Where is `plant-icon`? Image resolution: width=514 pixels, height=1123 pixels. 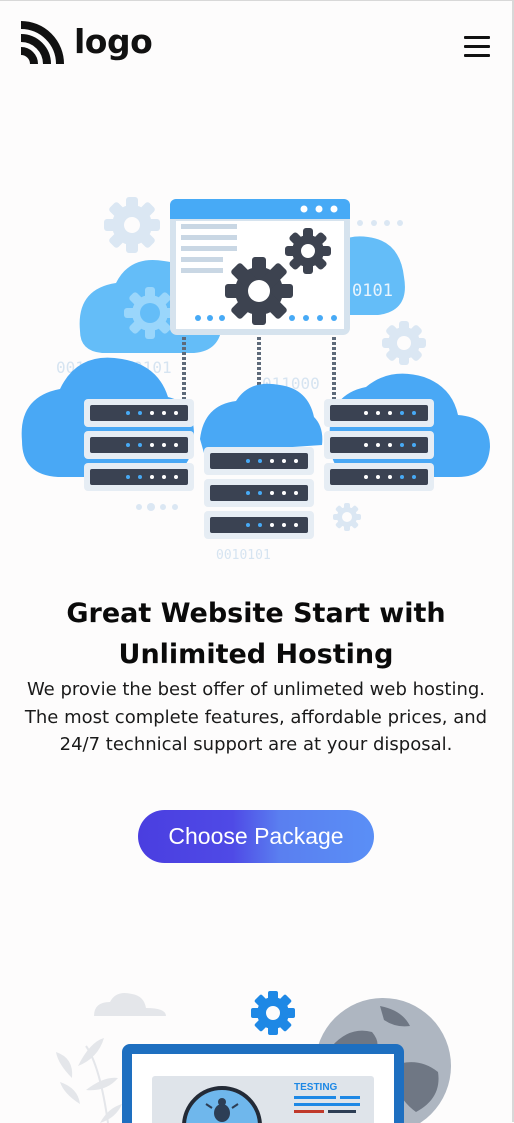 plant-icon is located at coordinates (89, 1080).